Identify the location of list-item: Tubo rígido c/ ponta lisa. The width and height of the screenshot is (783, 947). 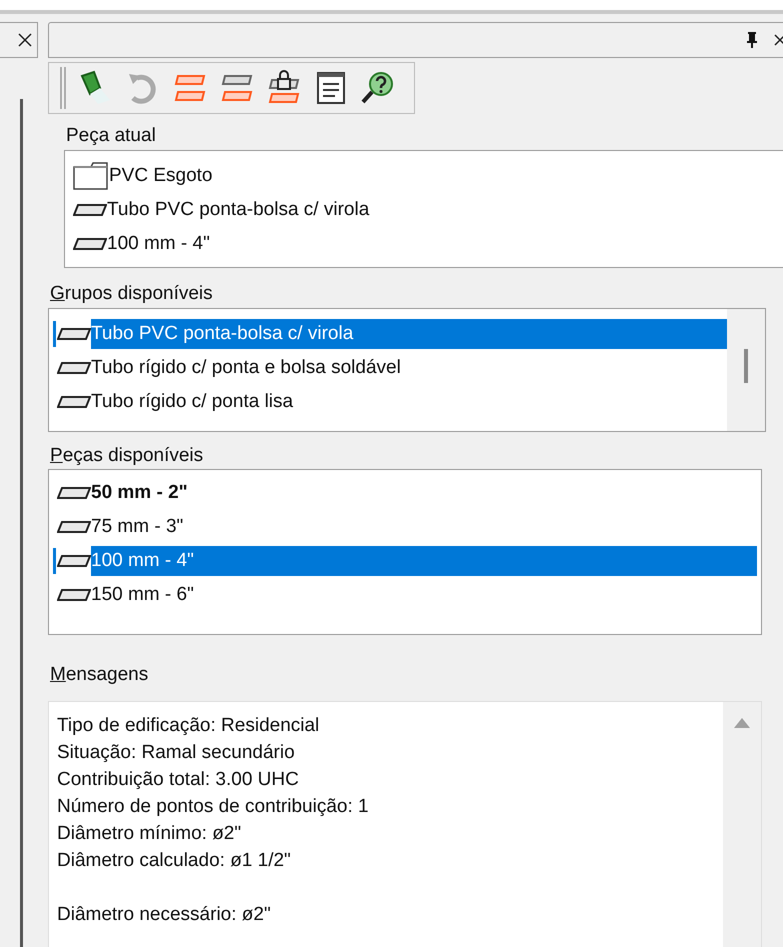
(388, 401).